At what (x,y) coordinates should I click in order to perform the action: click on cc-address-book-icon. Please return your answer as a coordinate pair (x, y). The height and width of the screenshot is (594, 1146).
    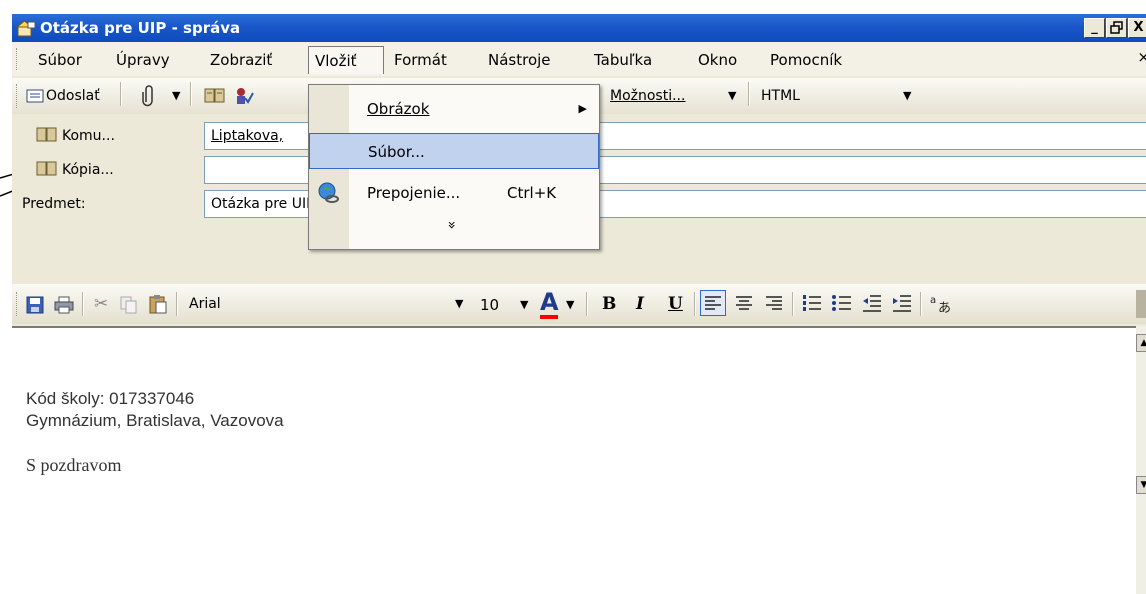
    Looking at the image, I should click on (46, 168).